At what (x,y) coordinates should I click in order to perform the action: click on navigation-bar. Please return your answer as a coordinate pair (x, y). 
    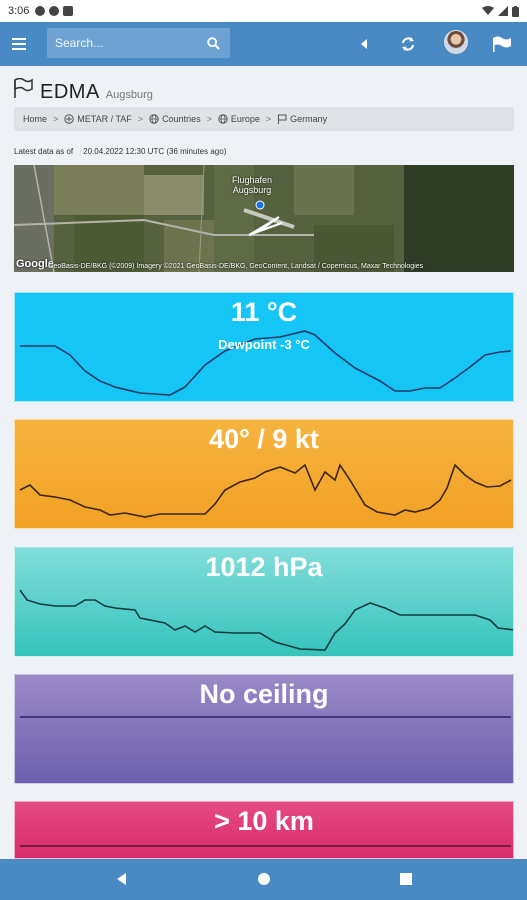
    Looking at the image, I should click on (263, 879).